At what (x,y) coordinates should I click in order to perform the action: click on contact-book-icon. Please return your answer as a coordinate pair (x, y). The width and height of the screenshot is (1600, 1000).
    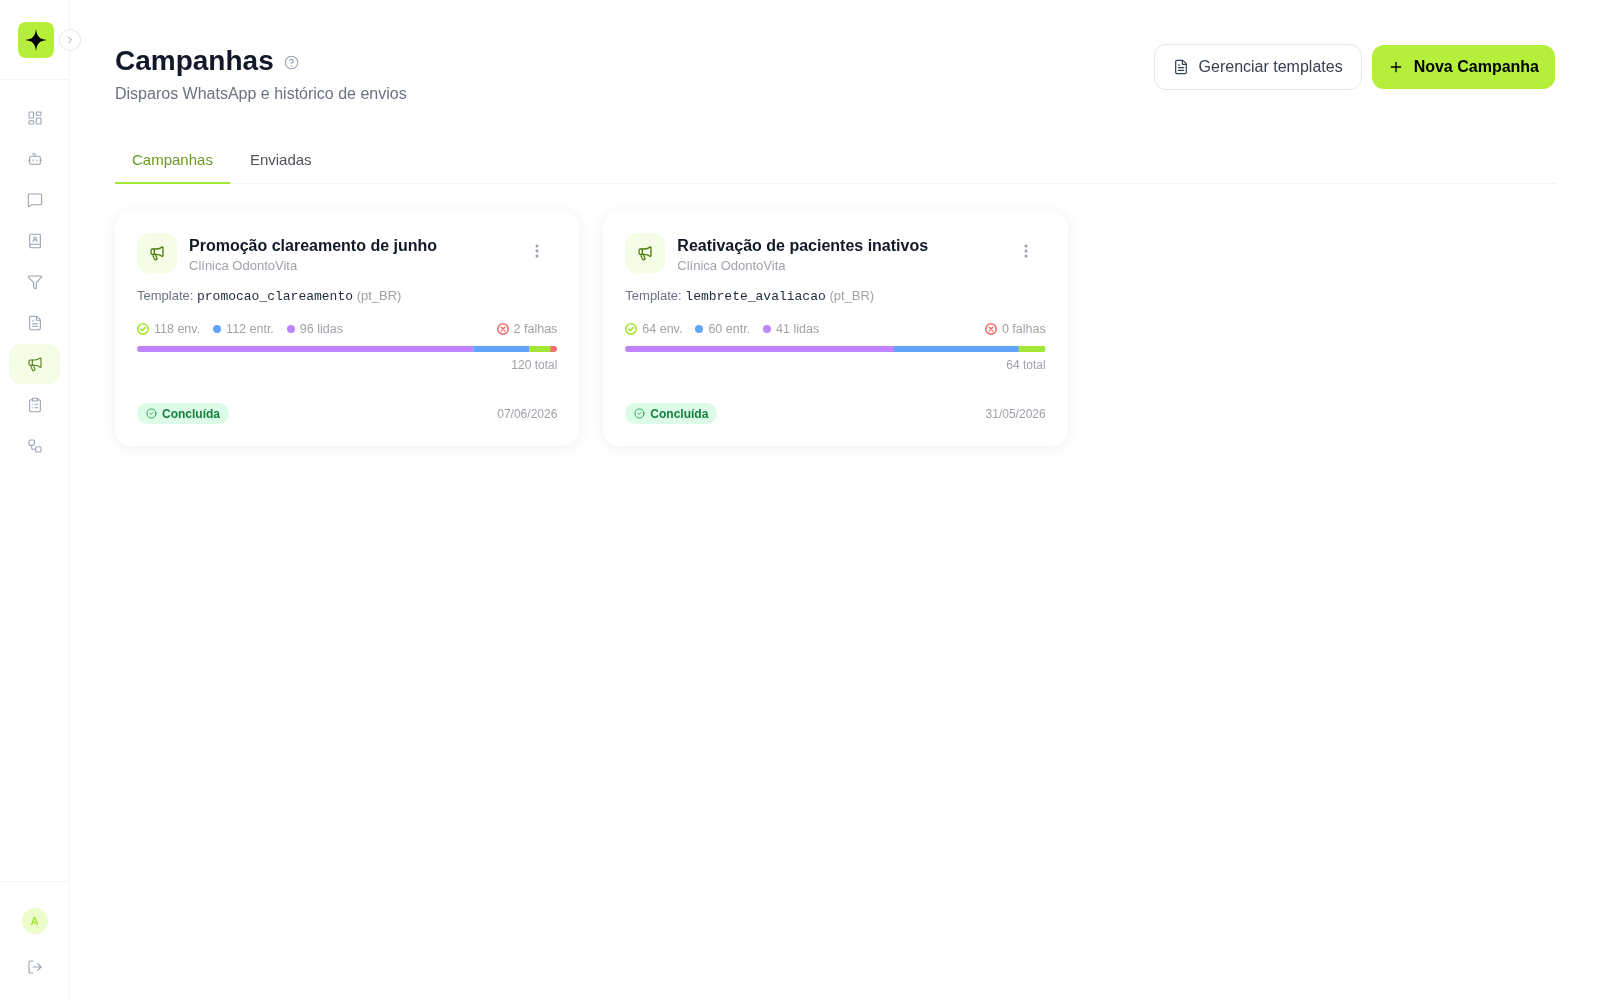
    Looking at the image, I should click on (34, 241).